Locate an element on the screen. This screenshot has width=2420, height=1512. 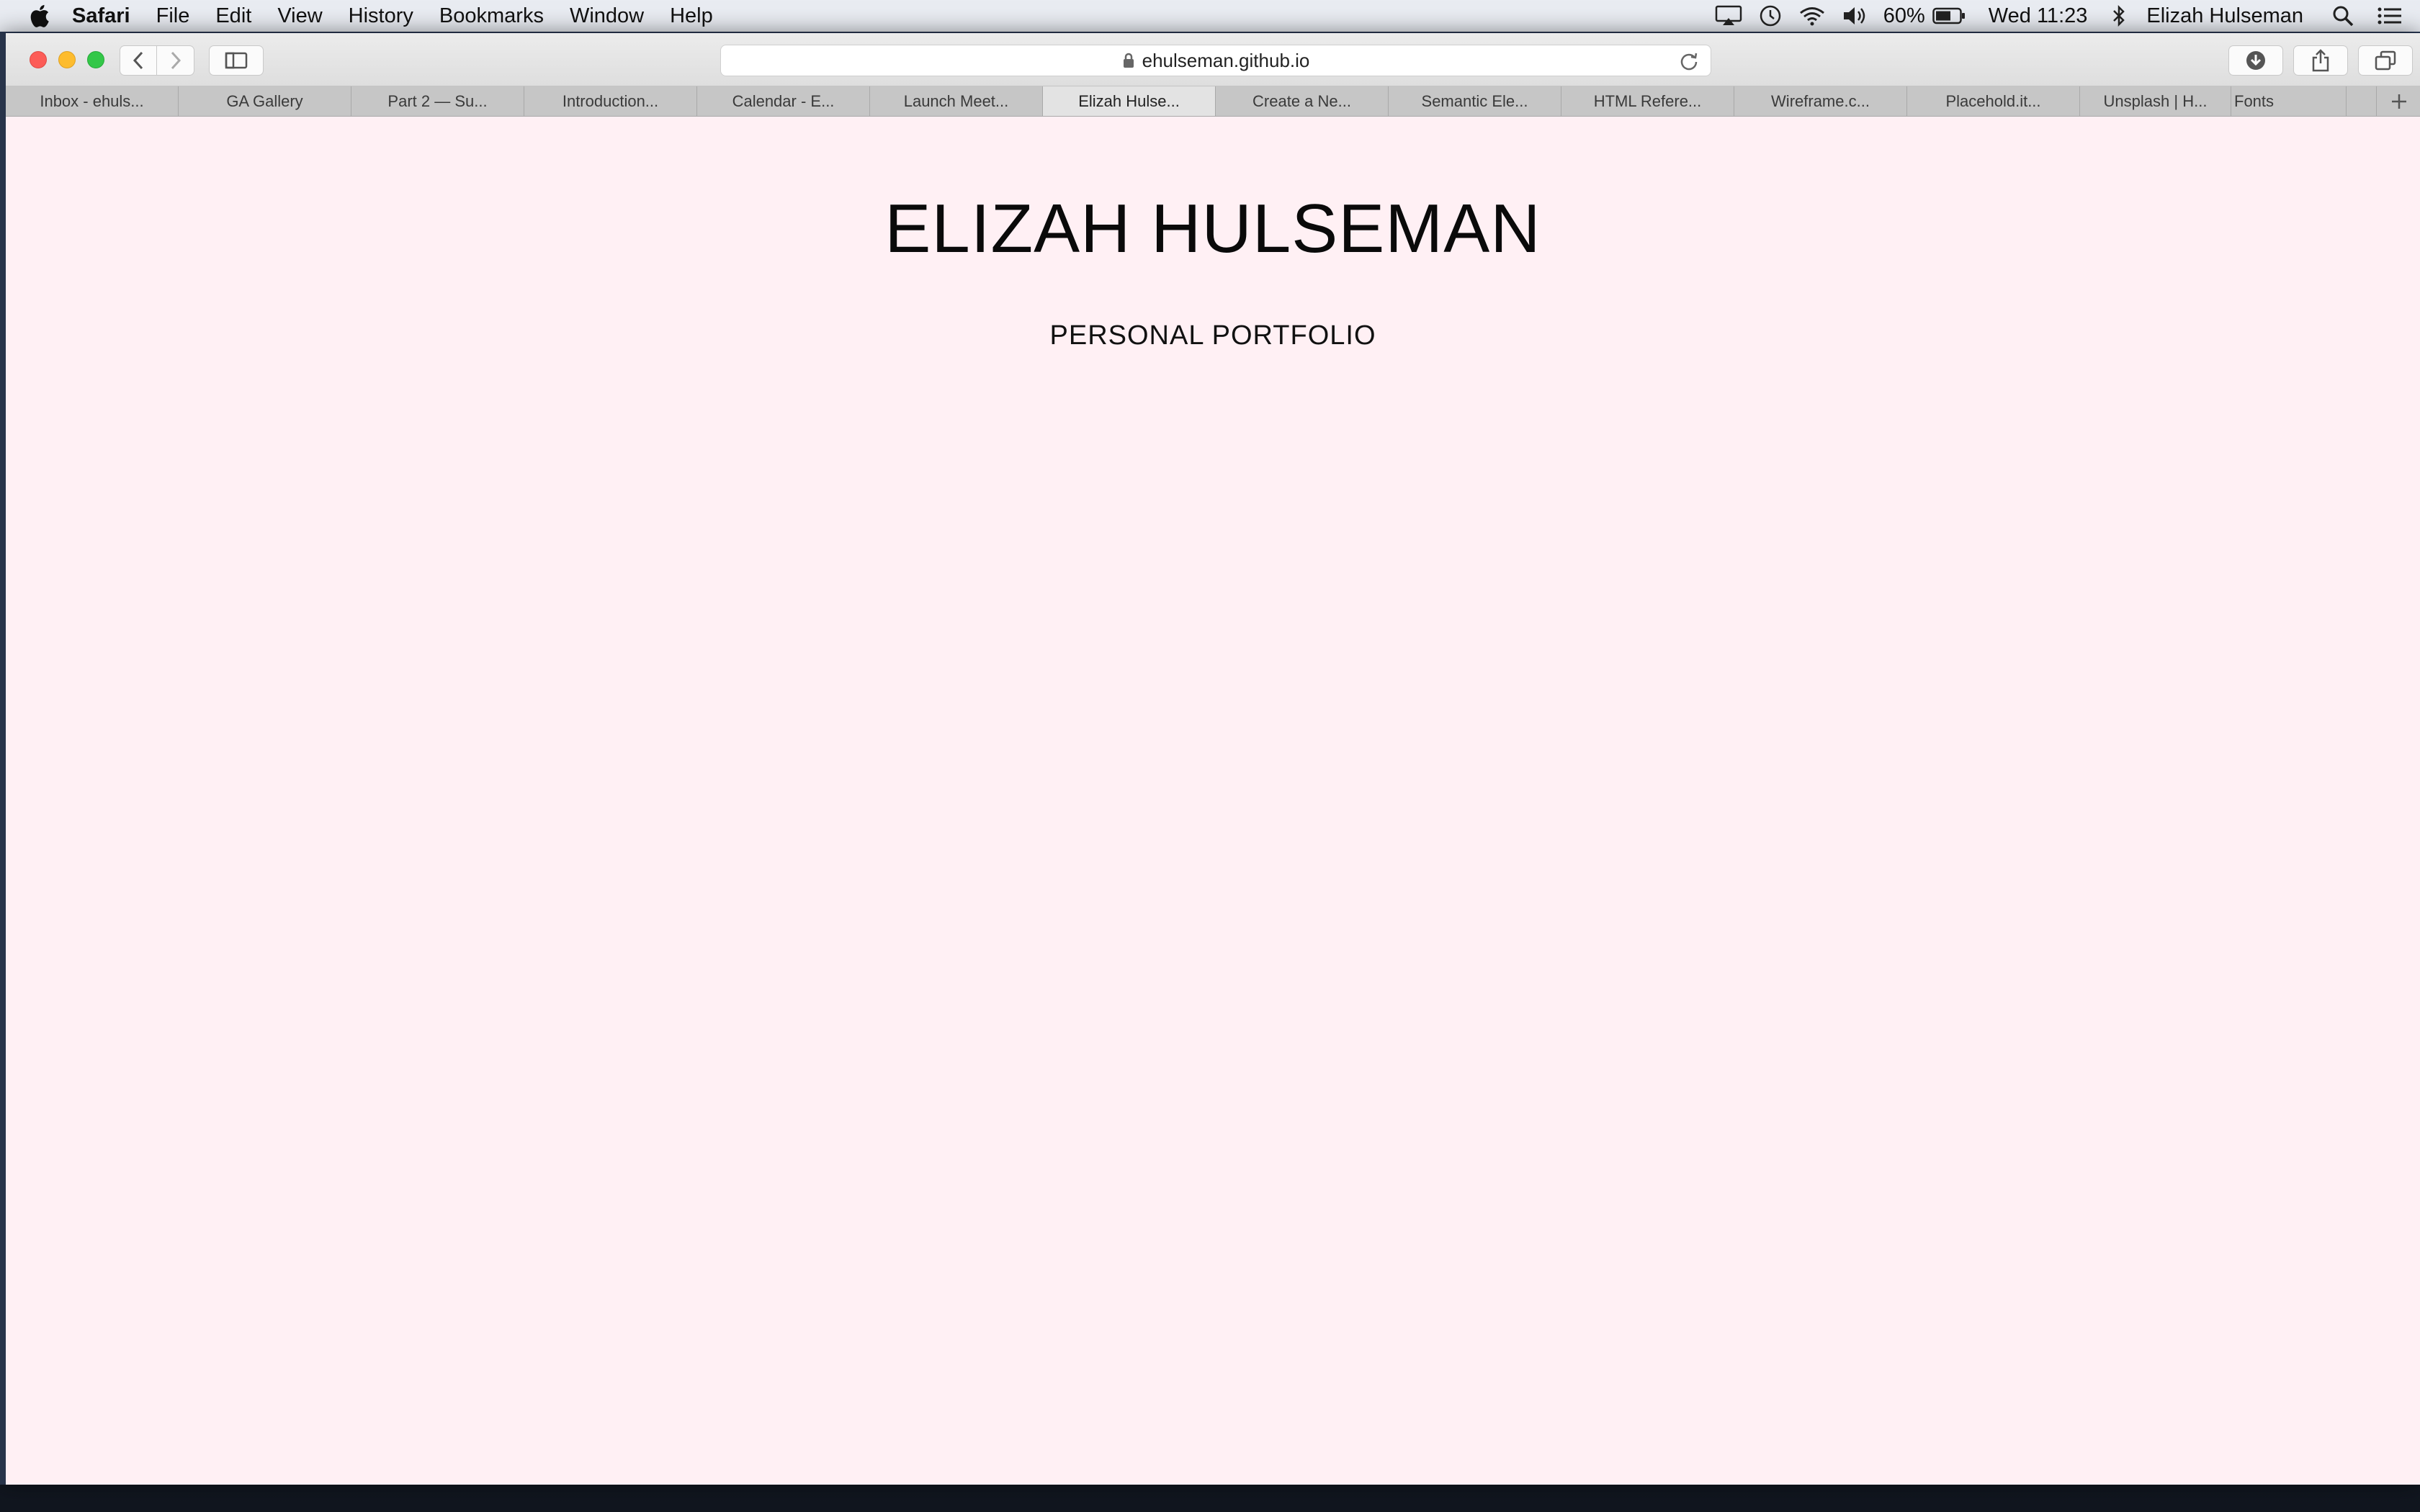
status-area: 60% Wed 11:23 Elizah Hulseman is located at coordinates (2067, 16).